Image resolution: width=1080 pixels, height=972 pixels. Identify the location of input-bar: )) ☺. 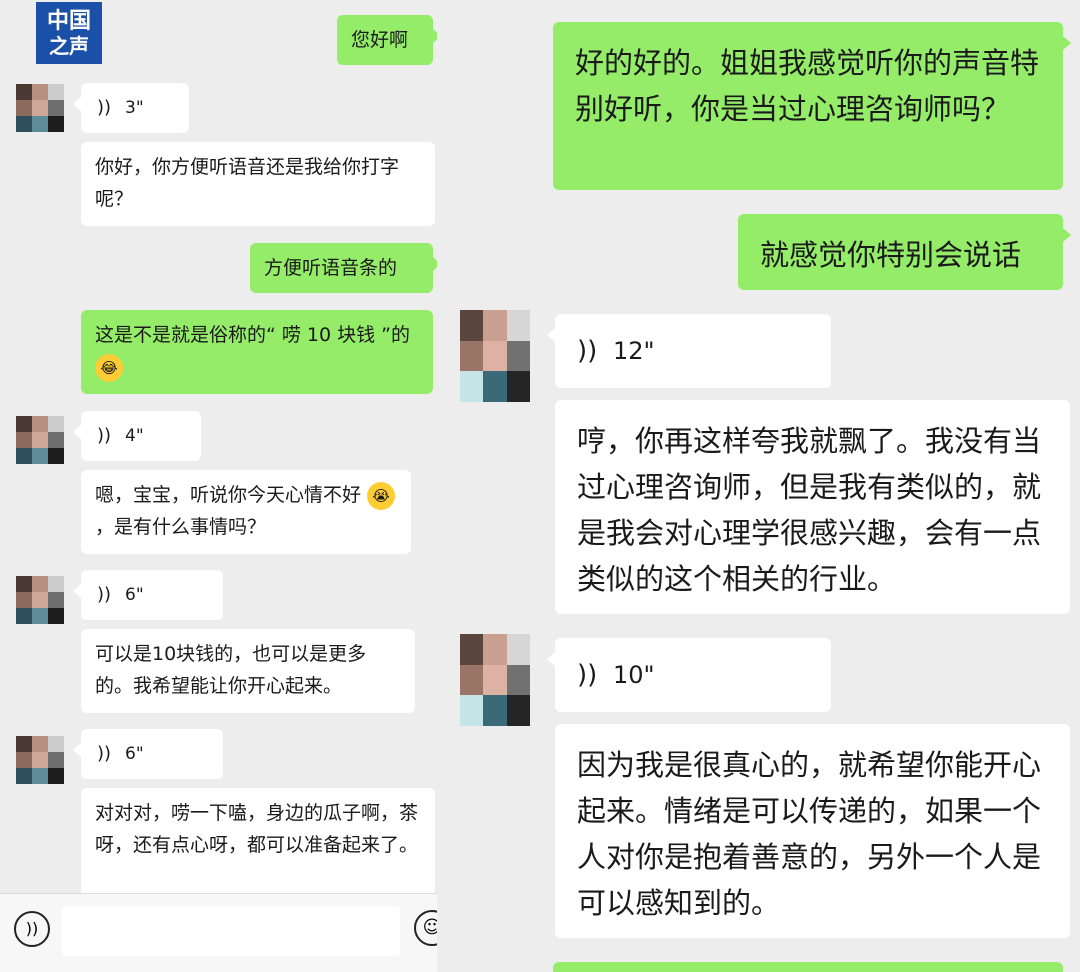
(218, 932).